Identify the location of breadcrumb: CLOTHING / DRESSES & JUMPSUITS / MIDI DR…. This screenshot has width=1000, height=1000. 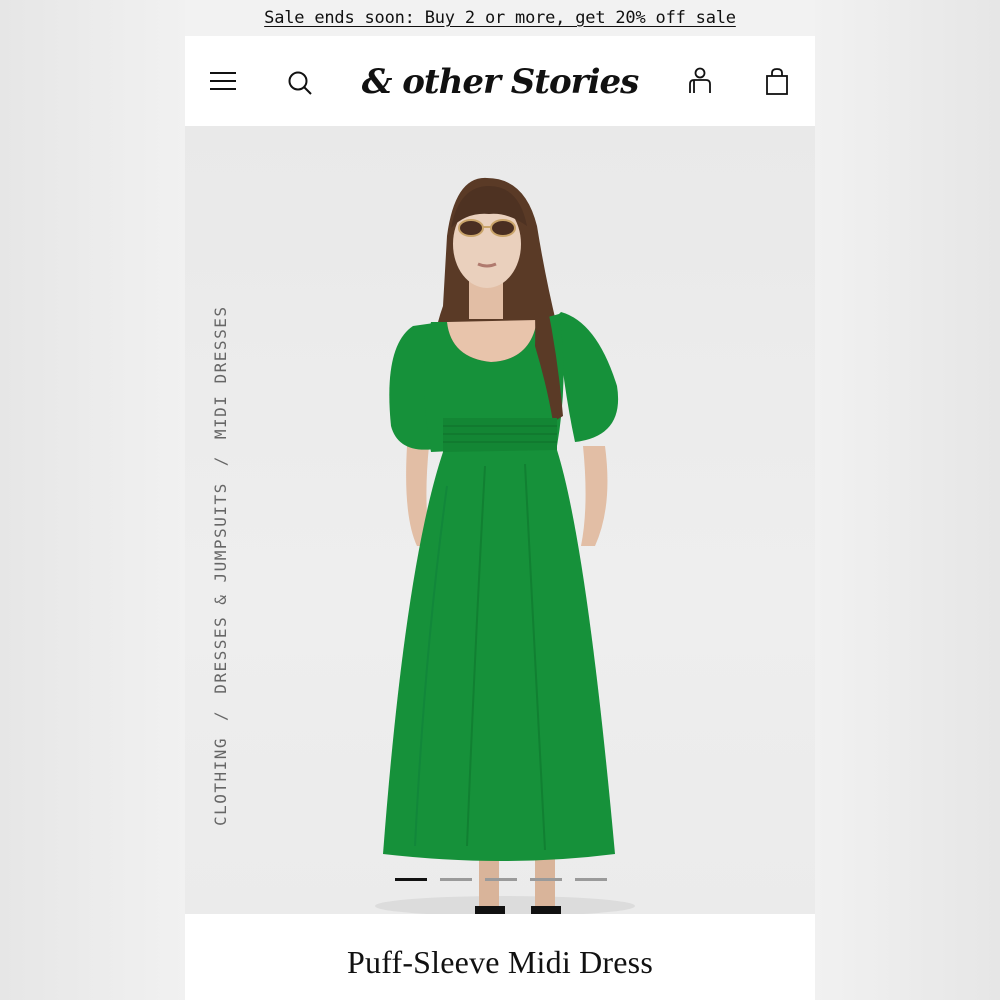
(220, 516).